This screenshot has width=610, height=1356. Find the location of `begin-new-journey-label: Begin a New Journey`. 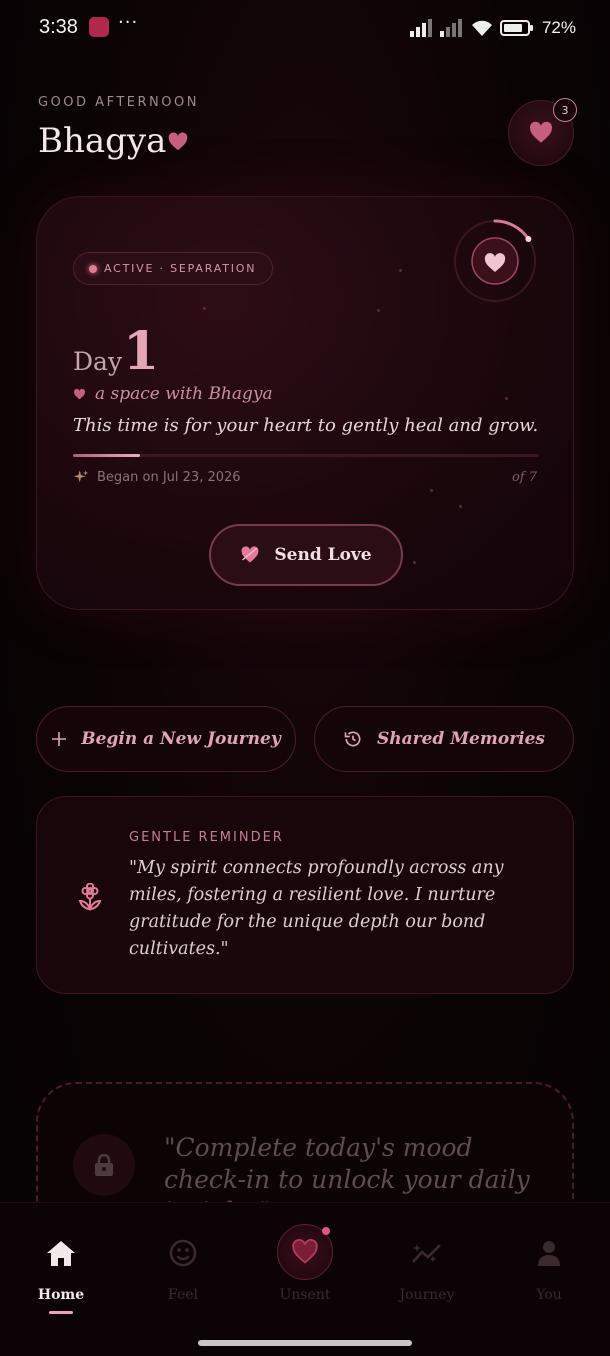

begin-new-journey-label: Begin a New Journey is located at coordinates (181, 739).